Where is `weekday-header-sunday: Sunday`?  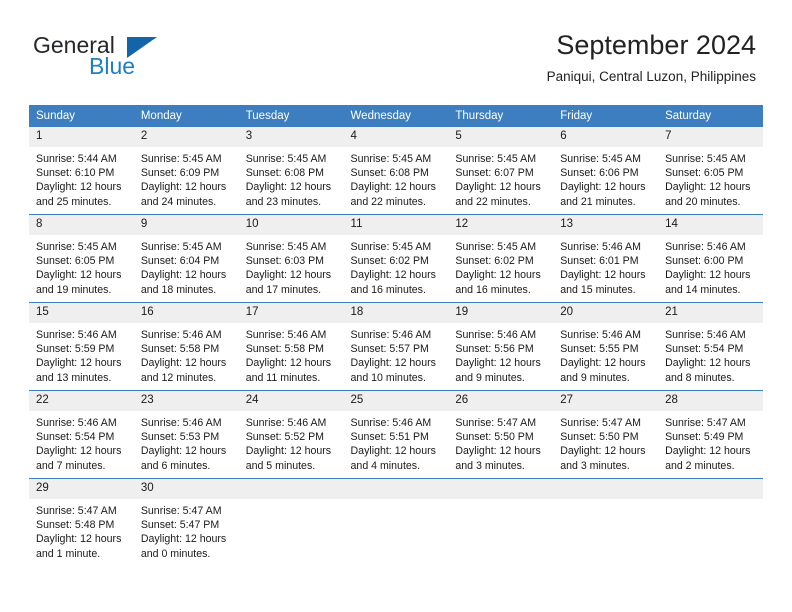 weekday-header-sunday: Sunday is located at coordinates (81, 116).